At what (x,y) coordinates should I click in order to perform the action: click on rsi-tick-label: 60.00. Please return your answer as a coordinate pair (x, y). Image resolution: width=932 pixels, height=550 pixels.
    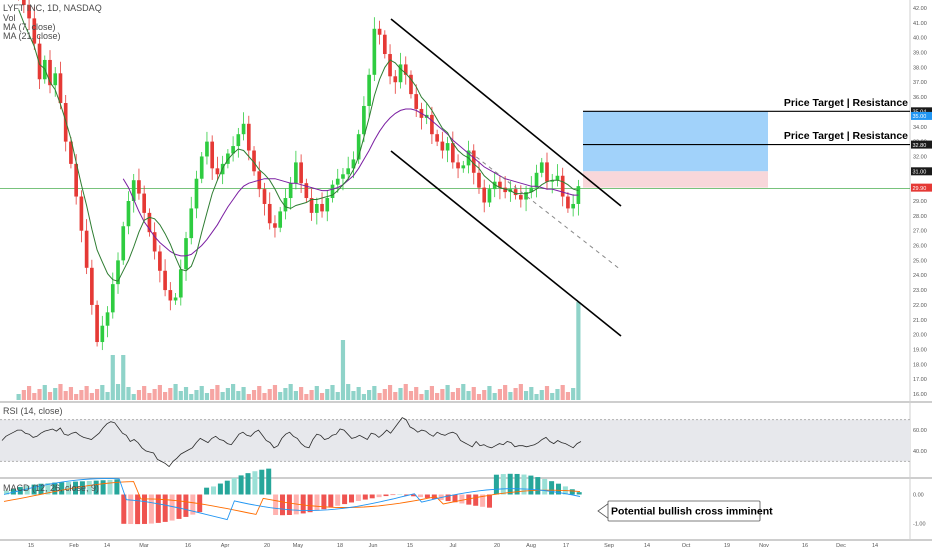
    Looking at the image, I should click on (920, 431).